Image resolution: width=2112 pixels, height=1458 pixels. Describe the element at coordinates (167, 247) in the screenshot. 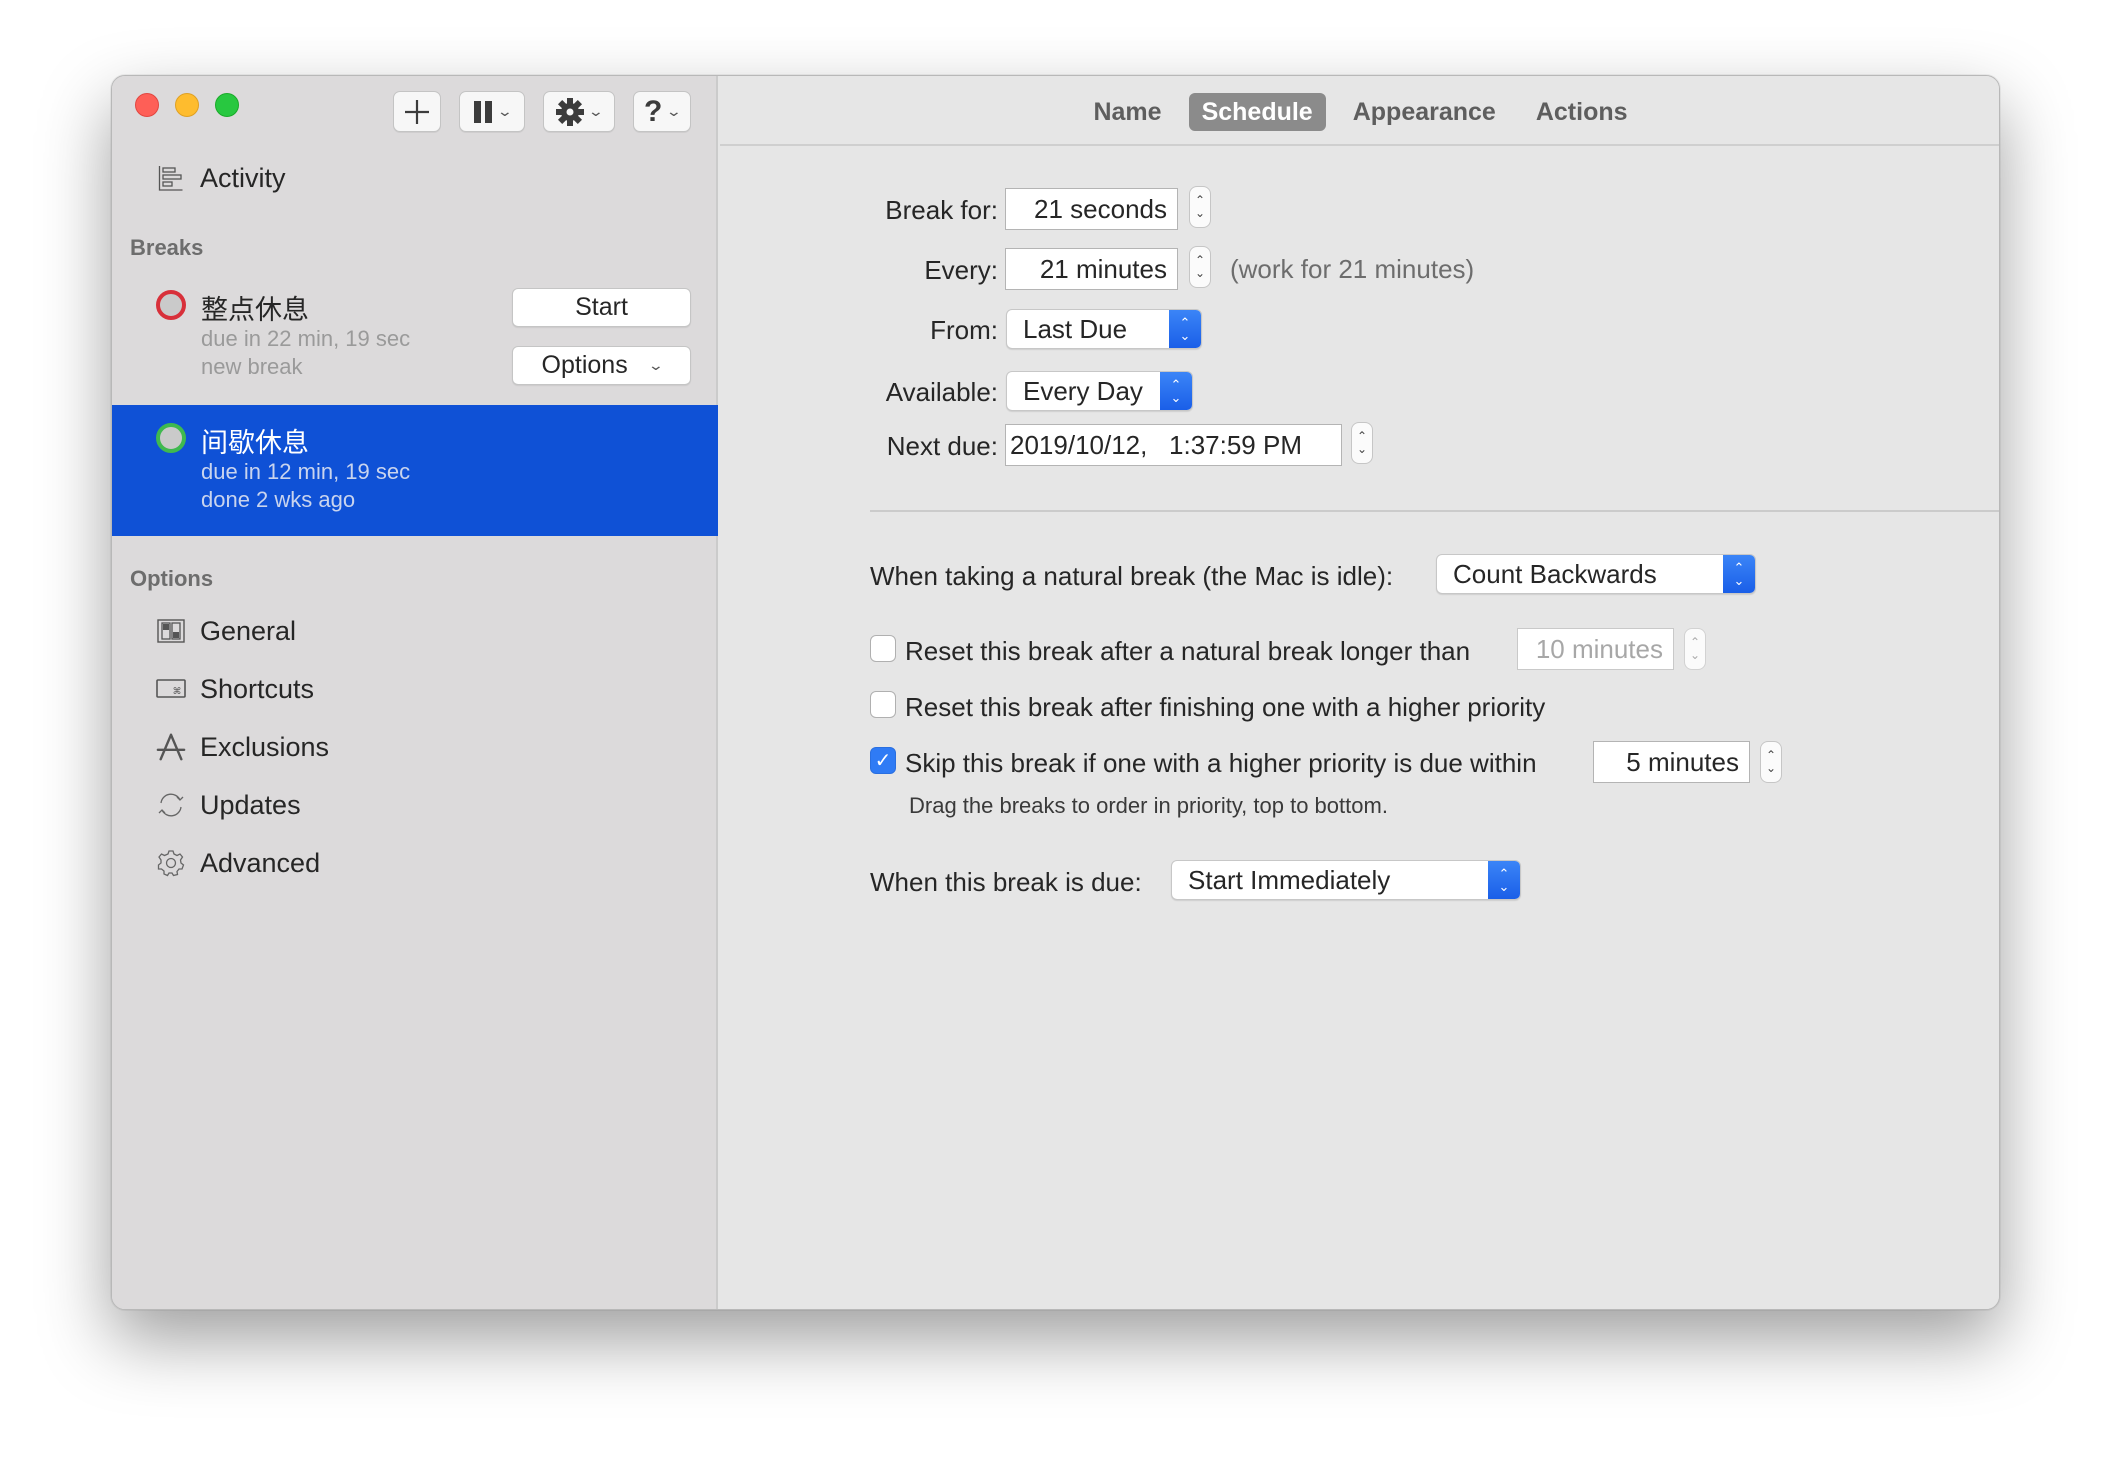

I see `breaks-section-header: Breaks` at that location.